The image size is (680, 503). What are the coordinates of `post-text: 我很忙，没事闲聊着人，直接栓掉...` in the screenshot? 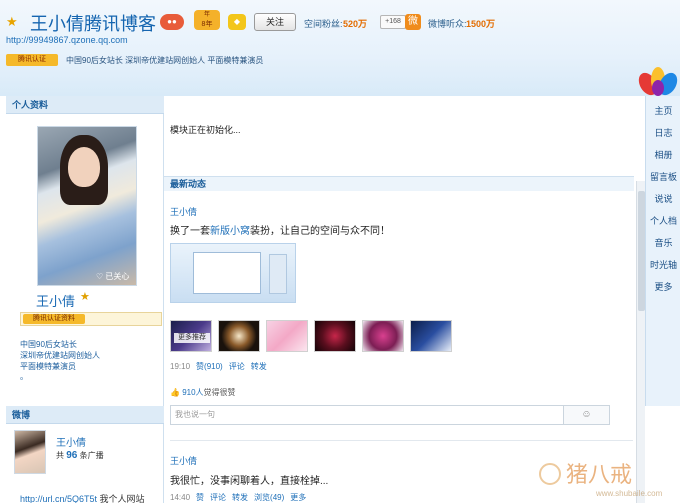 It's located at (249, 481).